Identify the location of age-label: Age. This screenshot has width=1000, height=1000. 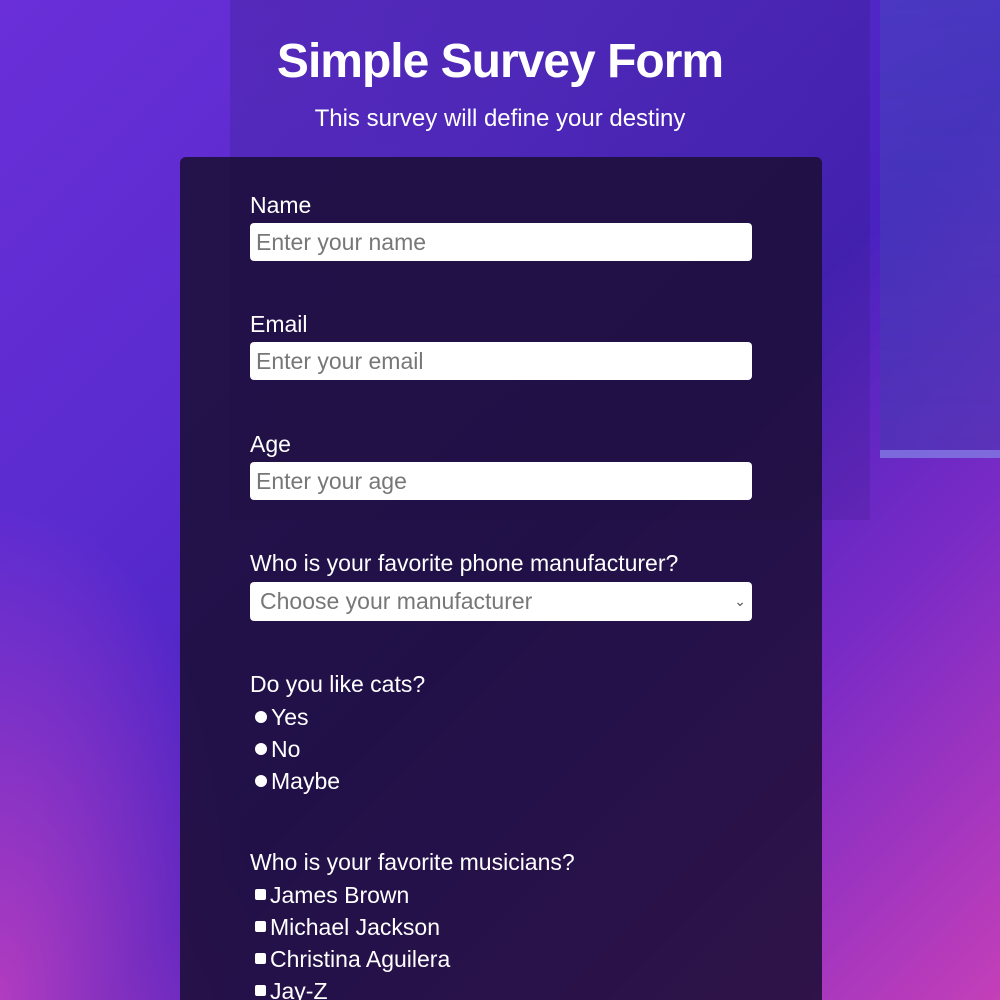
(270, 444).